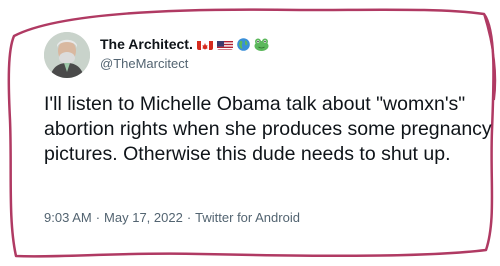 The image size is (500, 266). Describe the element at coordinates (224, 44) in the screenshot. I see `us-flag-icon` at that location.